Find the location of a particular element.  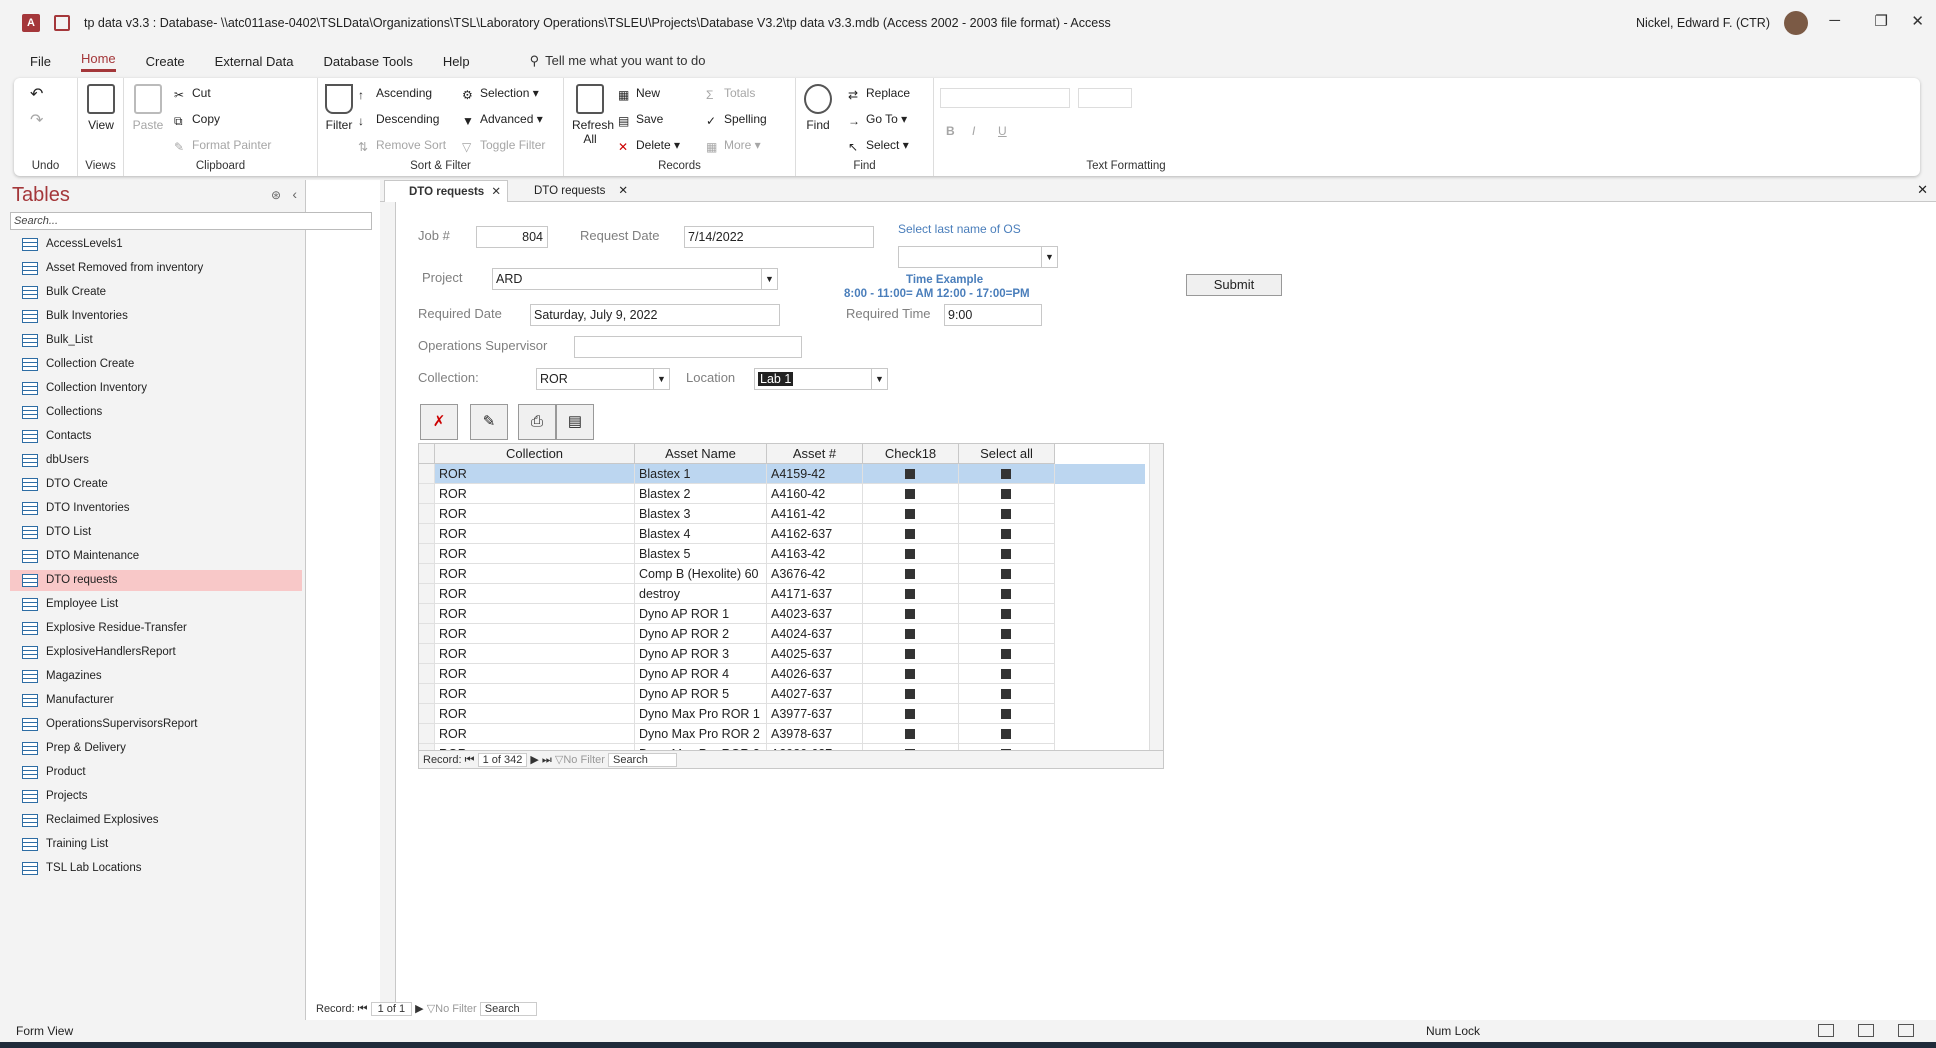

cell-asset-name: Blastex 5 is located at coordinates (701, 554).